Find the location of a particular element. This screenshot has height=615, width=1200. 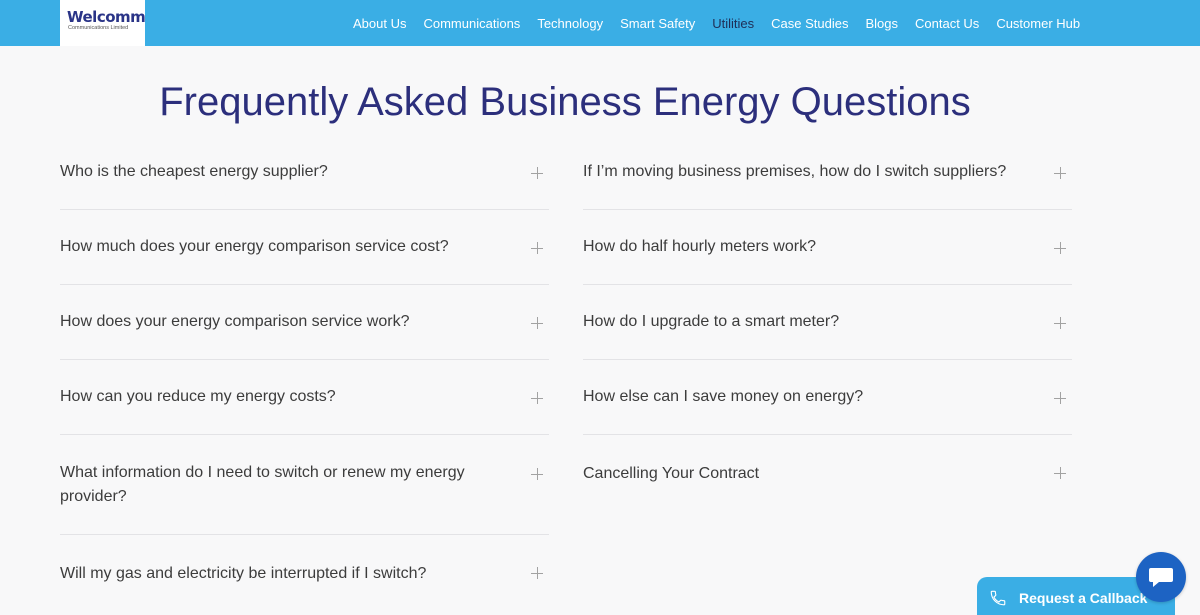

faq-item: How do half hourly meters work? is located at coordinates (827, 247).